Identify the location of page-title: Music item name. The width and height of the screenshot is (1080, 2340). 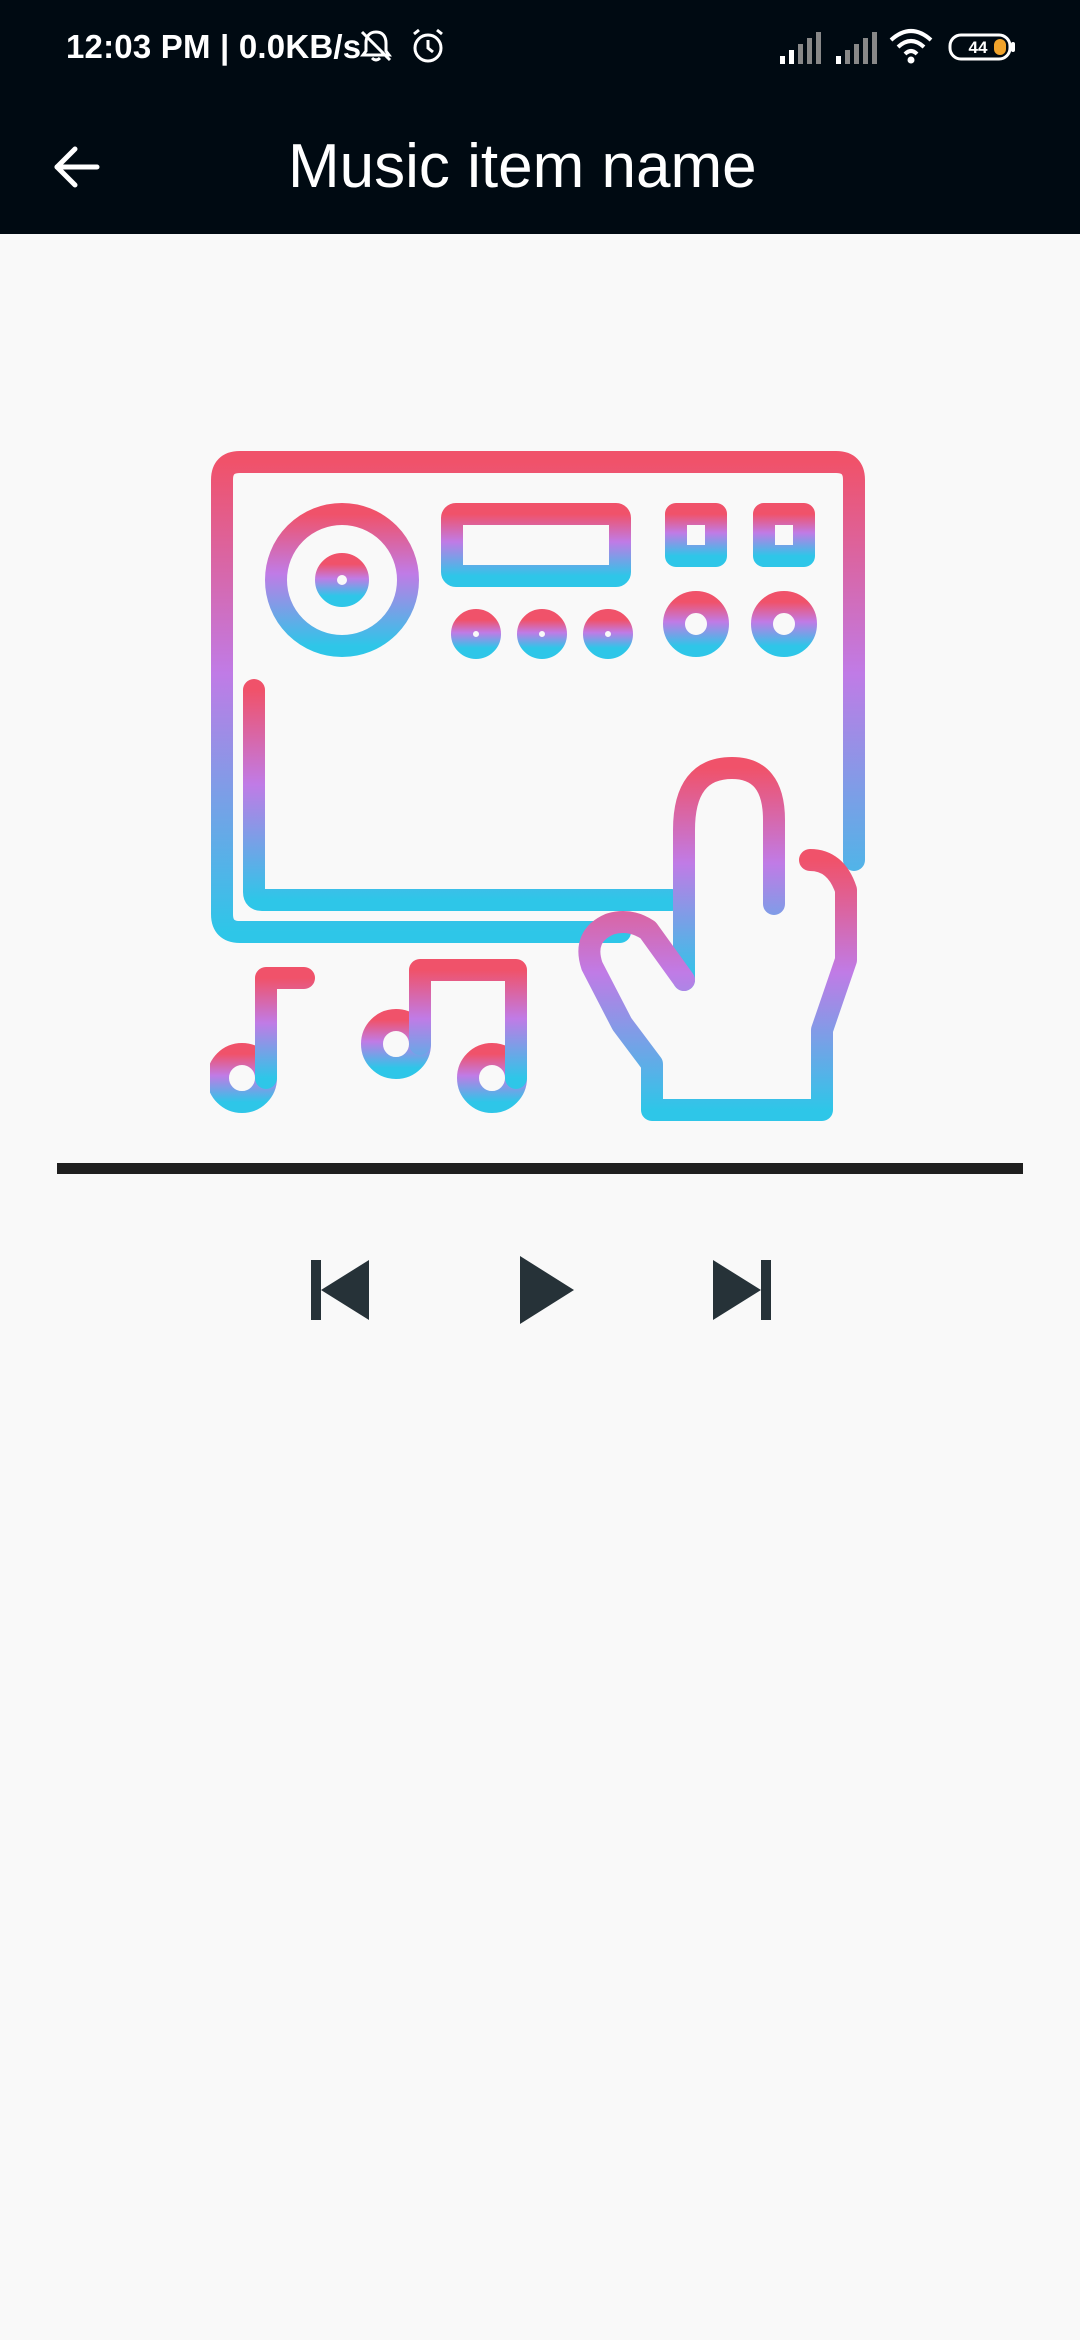
(522, 166).